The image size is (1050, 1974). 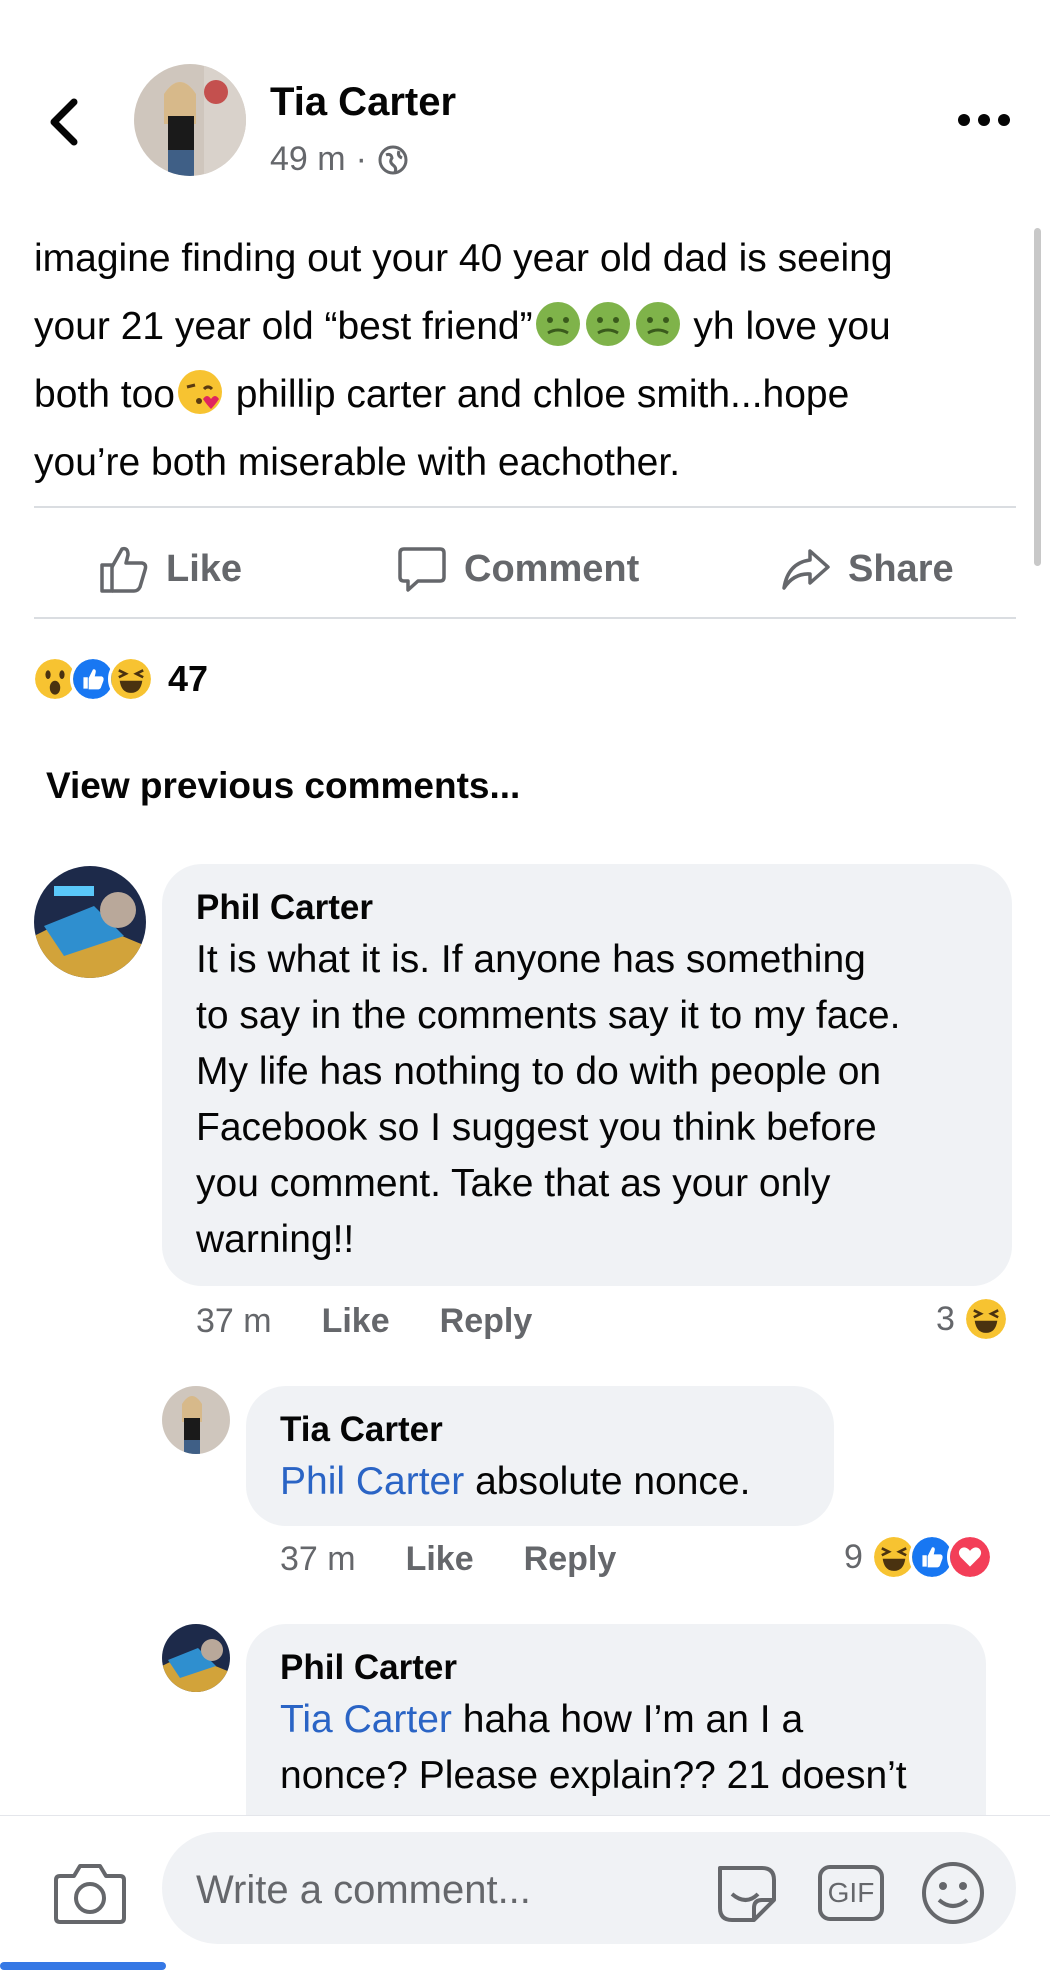 I want to click on post-text-segment: your 21 year old “best friend”, so click(x=283, y=326).